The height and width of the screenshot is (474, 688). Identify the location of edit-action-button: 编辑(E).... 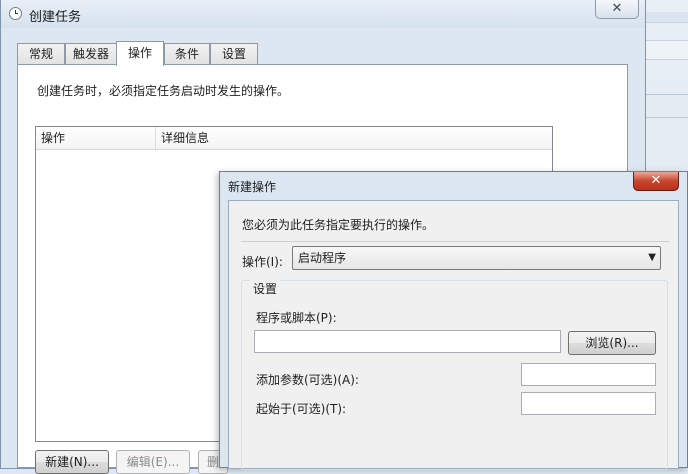
(153, 462).